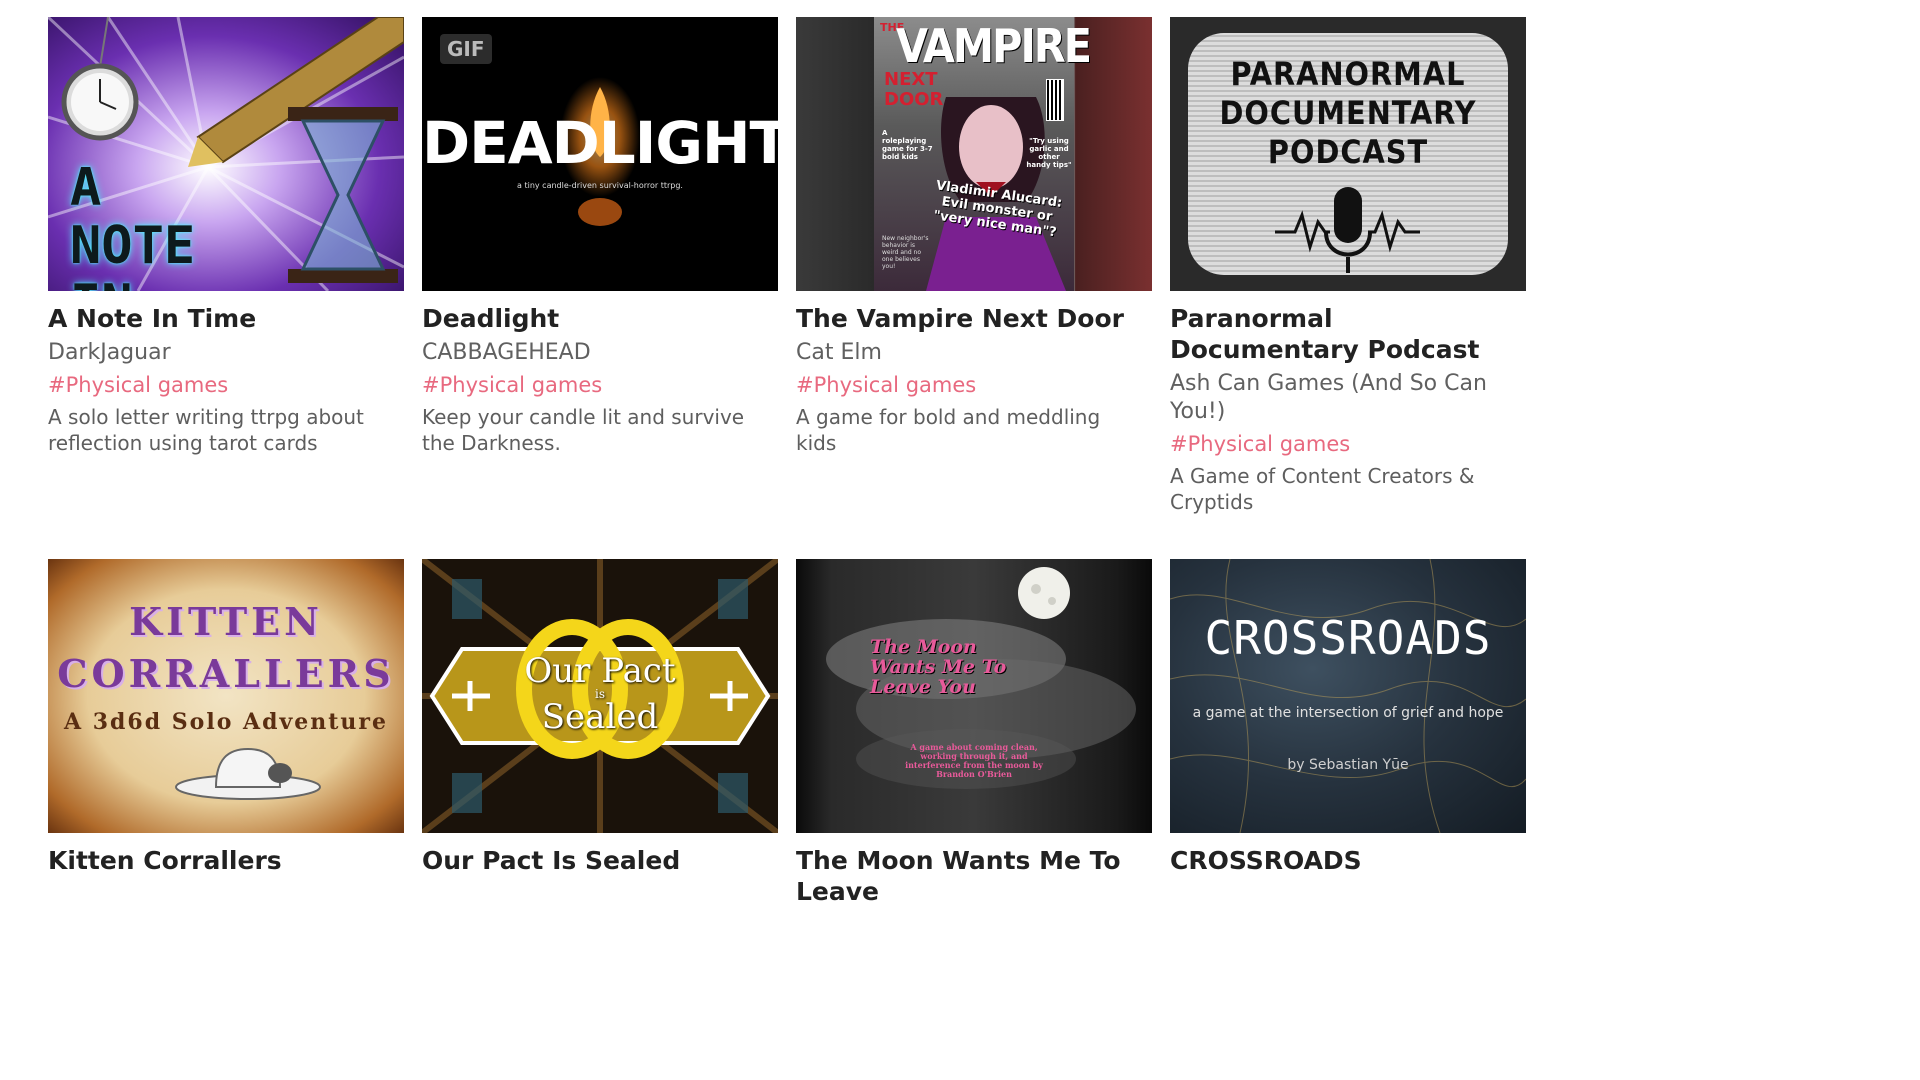  I want to click on game-cover-our-pact-is-sealed: Our Pact is Sealed, so click(600, 696).